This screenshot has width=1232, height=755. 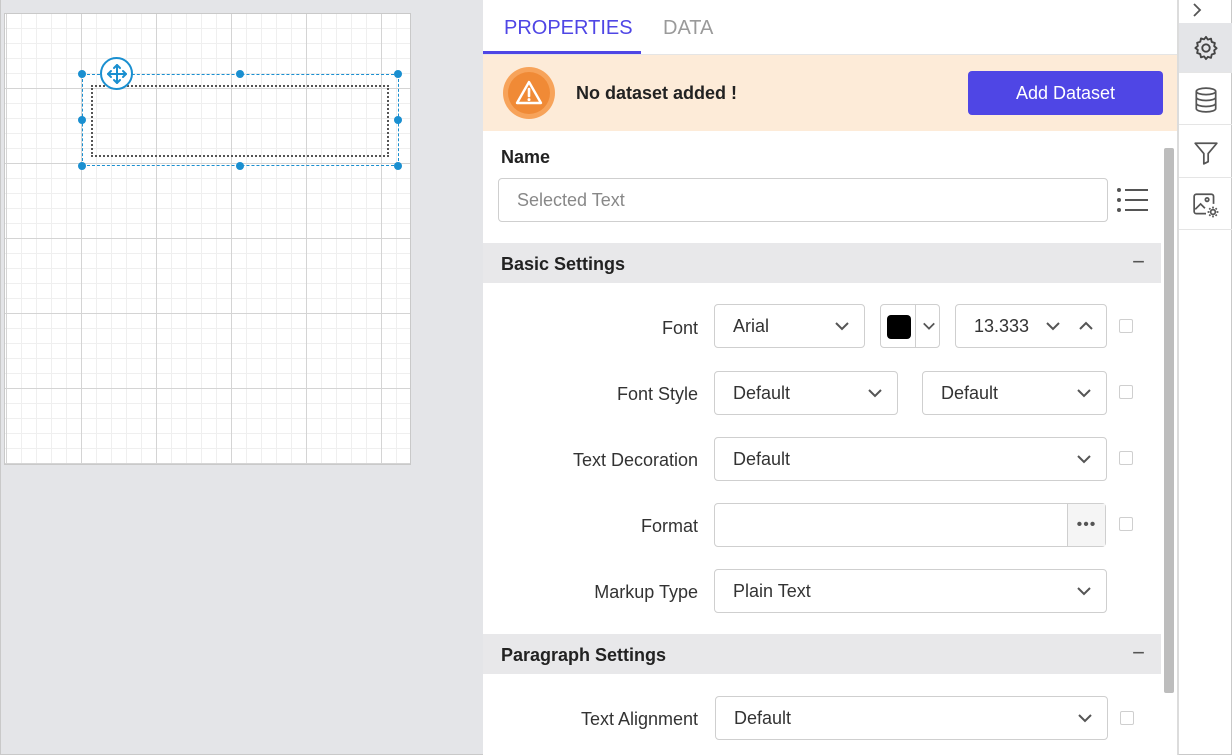 I want to click on format-label: Format, so click(x=669, y=526).